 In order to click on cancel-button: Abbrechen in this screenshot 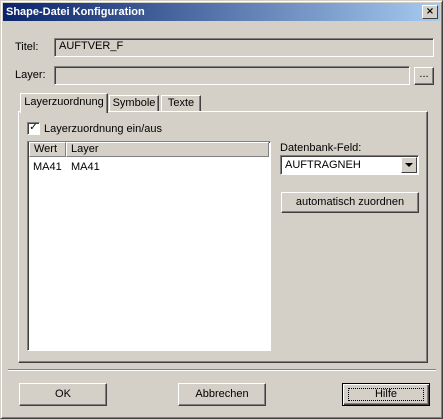, I will do `click(222, 394)`.